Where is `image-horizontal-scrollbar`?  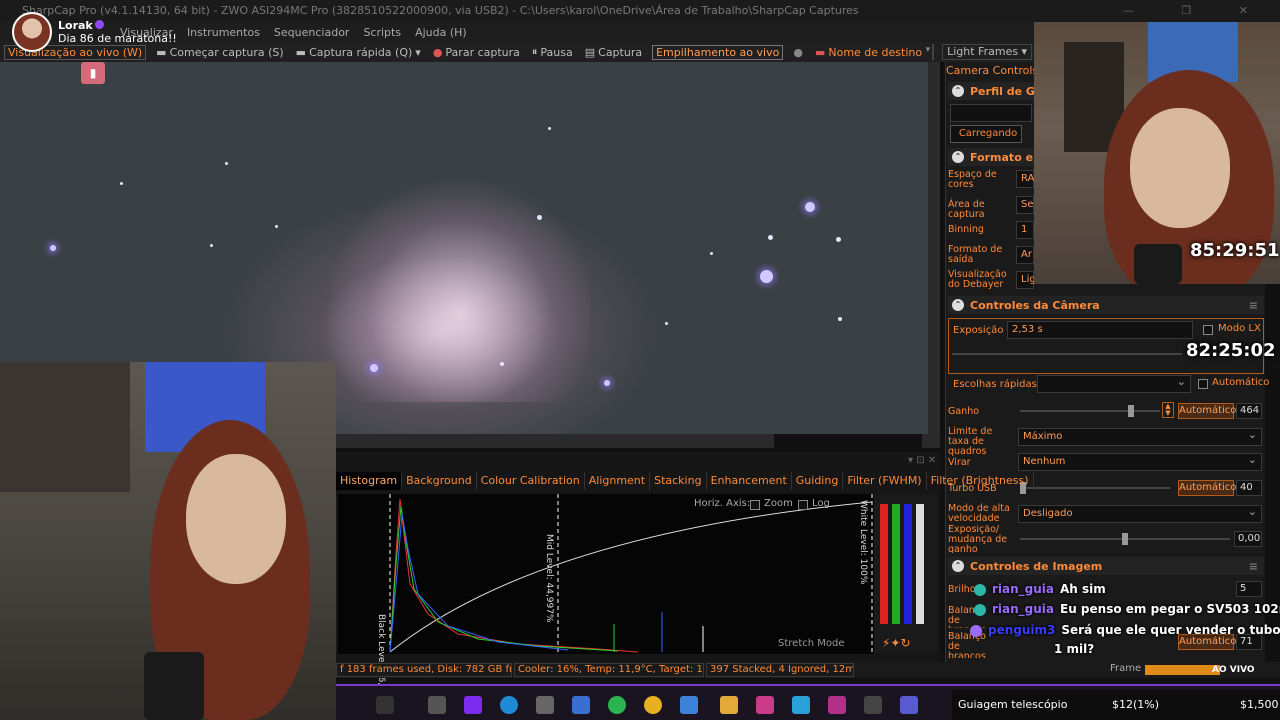 image-horizontal-scrollbar is located at coordinates (638, 441).